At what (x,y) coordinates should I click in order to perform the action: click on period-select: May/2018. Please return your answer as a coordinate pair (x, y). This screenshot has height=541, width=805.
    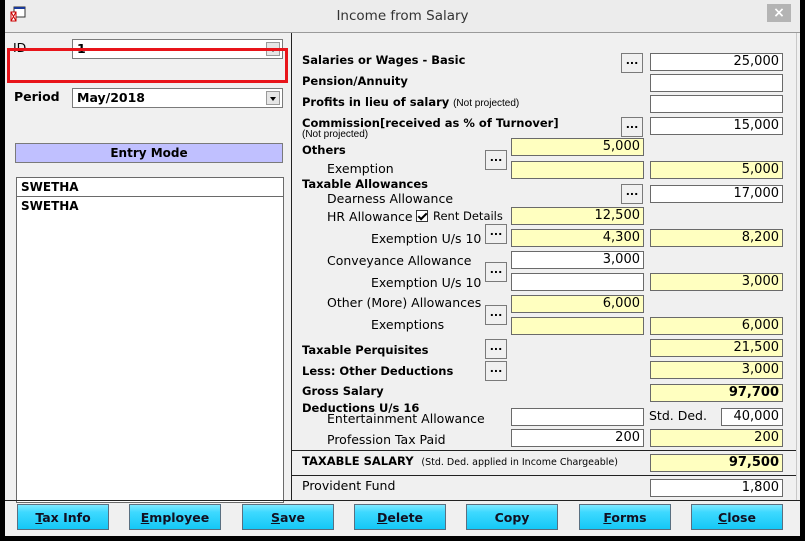
    Looking at the image, I should click on (177, 98).